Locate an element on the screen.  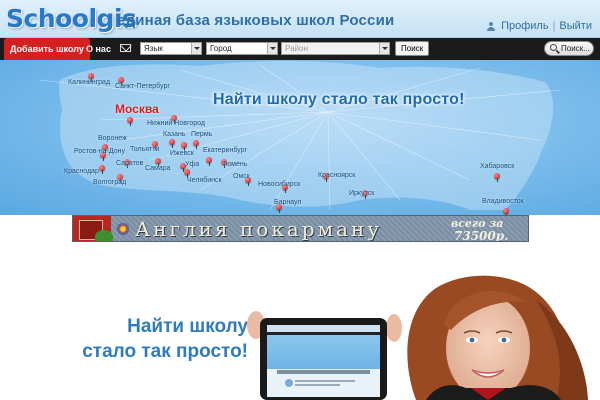
city-label: Казань is located at coordinates (174, 134).